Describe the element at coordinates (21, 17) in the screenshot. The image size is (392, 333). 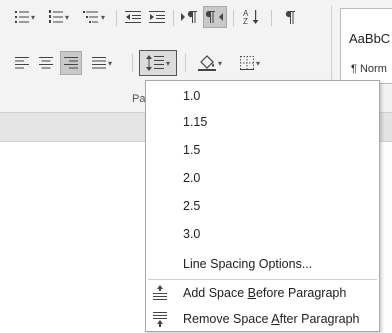
I see `bullets-icon` at that location.